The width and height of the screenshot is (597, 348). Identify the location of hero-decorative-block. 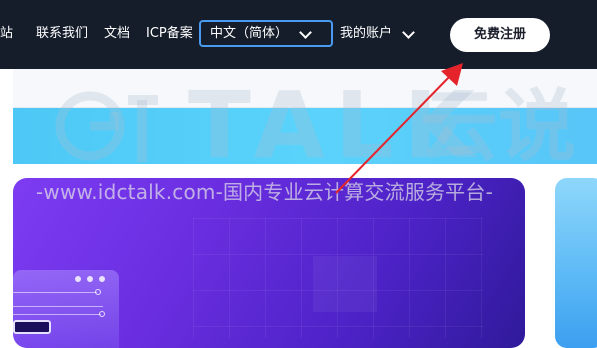
(345, 284).